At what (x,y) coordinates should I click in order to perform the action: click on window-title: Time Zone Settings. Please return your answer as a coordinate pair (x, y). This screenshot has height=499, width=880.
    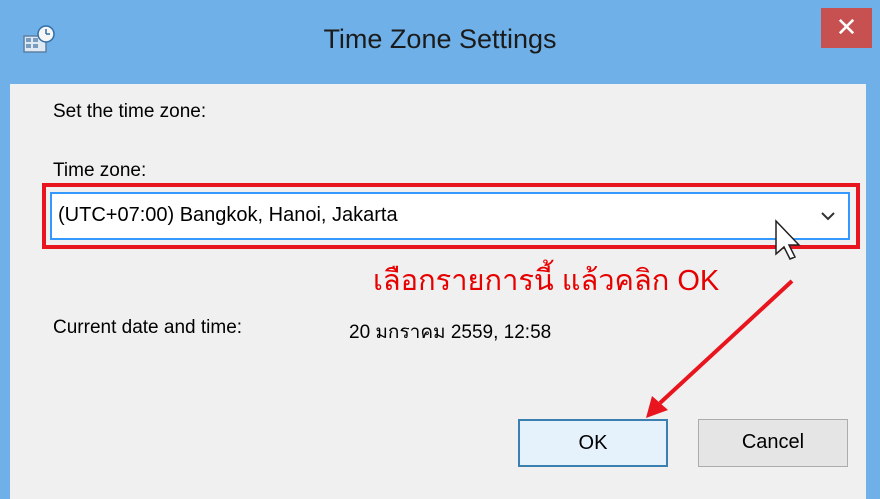
    Looking at the image, I should click on (440, 39).